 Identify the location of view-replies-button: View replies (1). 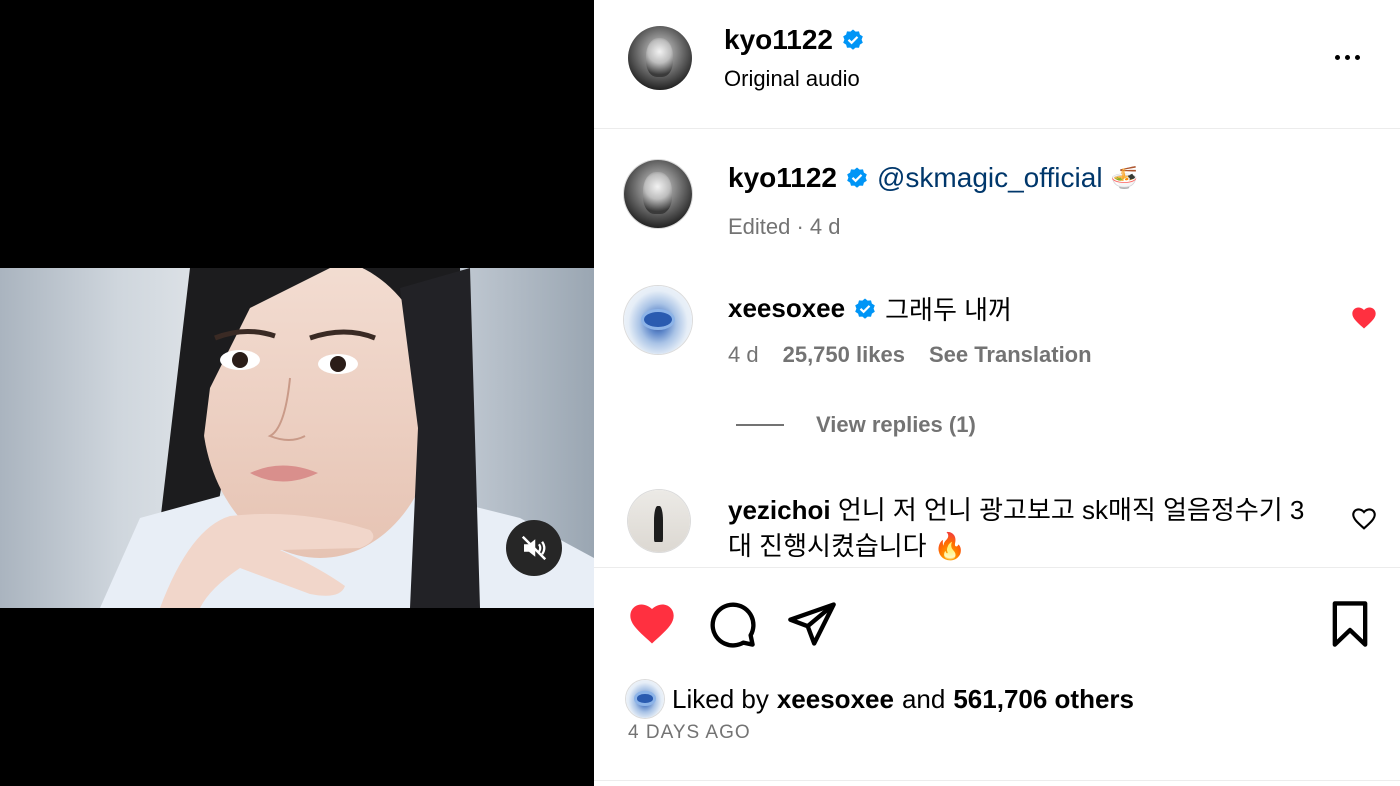
(856, 425).